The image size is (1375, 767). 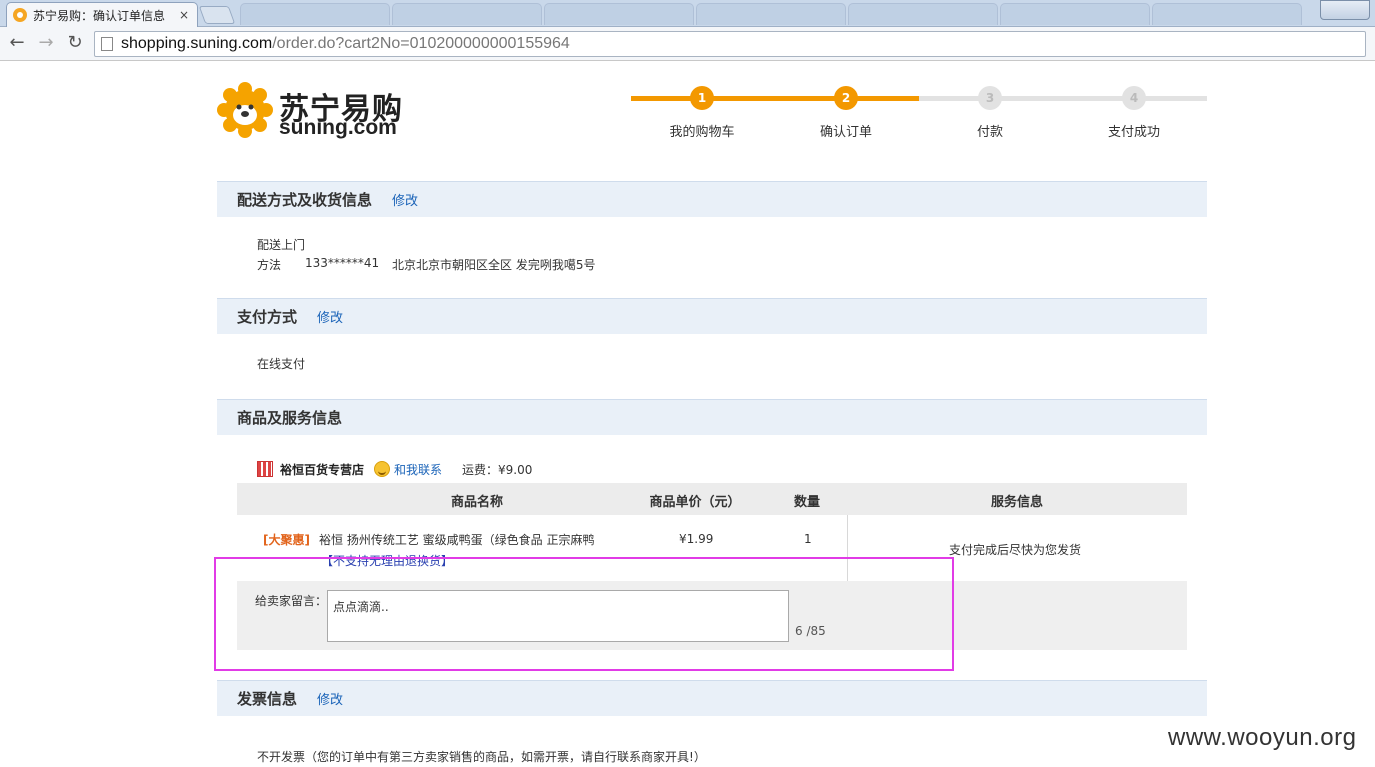 I want to click on page-icon, so click(x=107, y=44).